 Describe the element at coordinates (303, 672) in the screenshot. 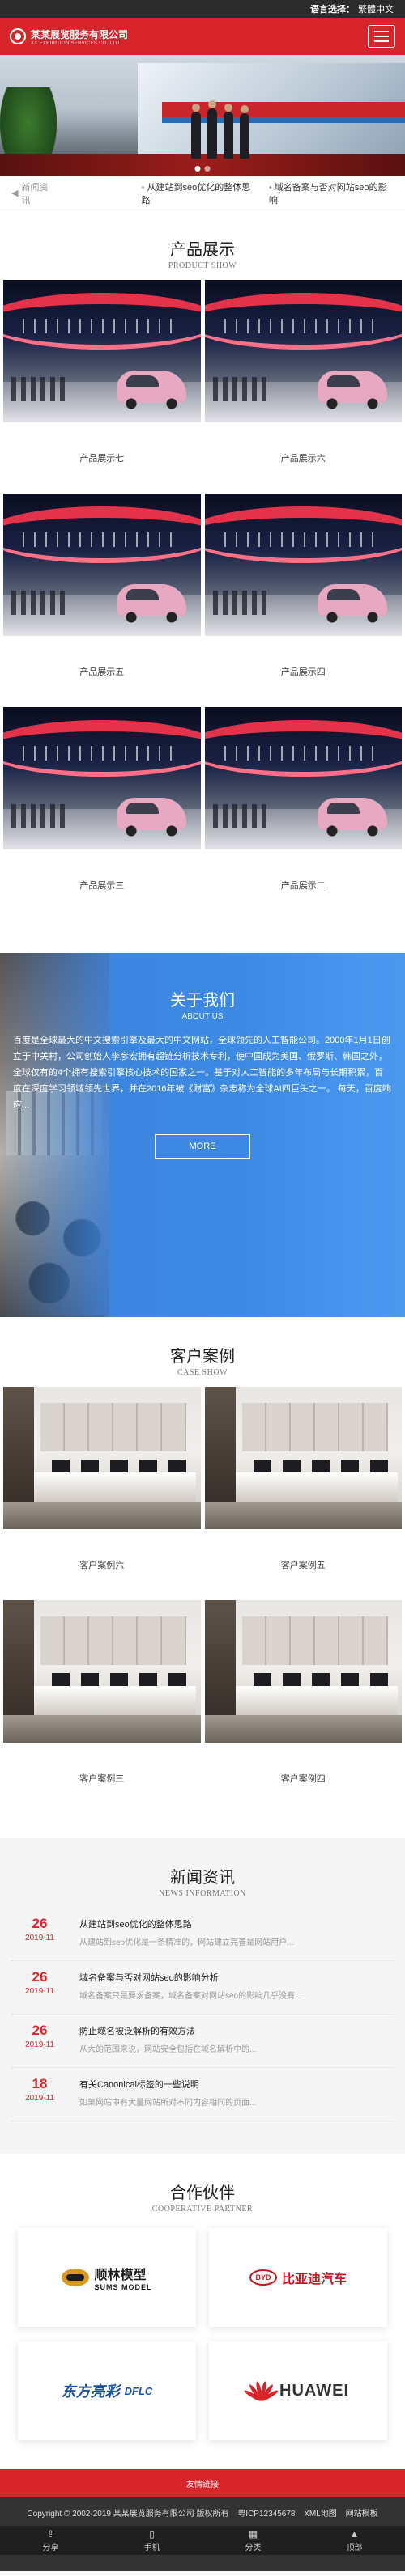

I see `product-caption: 产品展示四` at that location.